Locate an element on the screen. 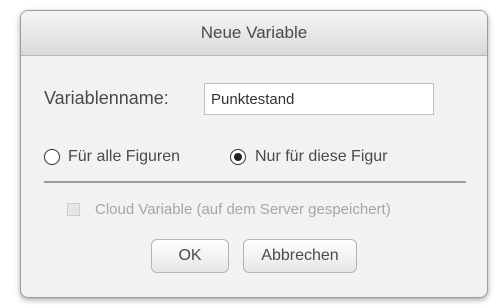 Image resolution: width=496 pixels, height=305 pixels. ok-button: OK is located at coordinates (190, 256).